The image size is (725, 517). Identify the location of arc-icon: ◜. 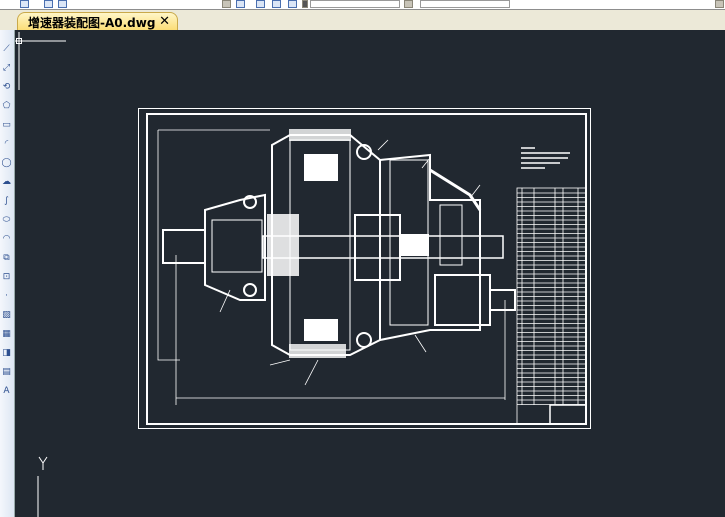
(6, 144).